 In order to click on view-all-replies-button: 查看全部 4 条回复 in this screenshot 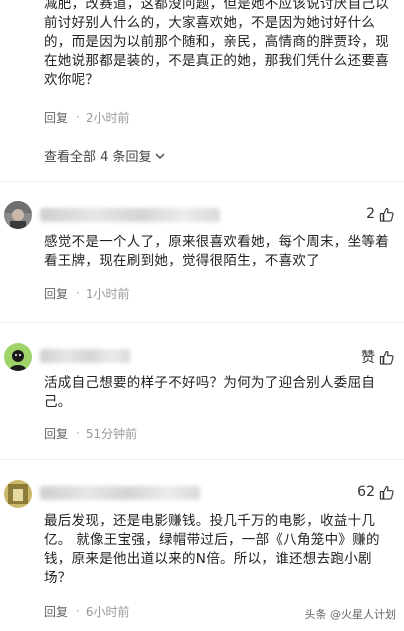, I will do `click(104, 155)`.